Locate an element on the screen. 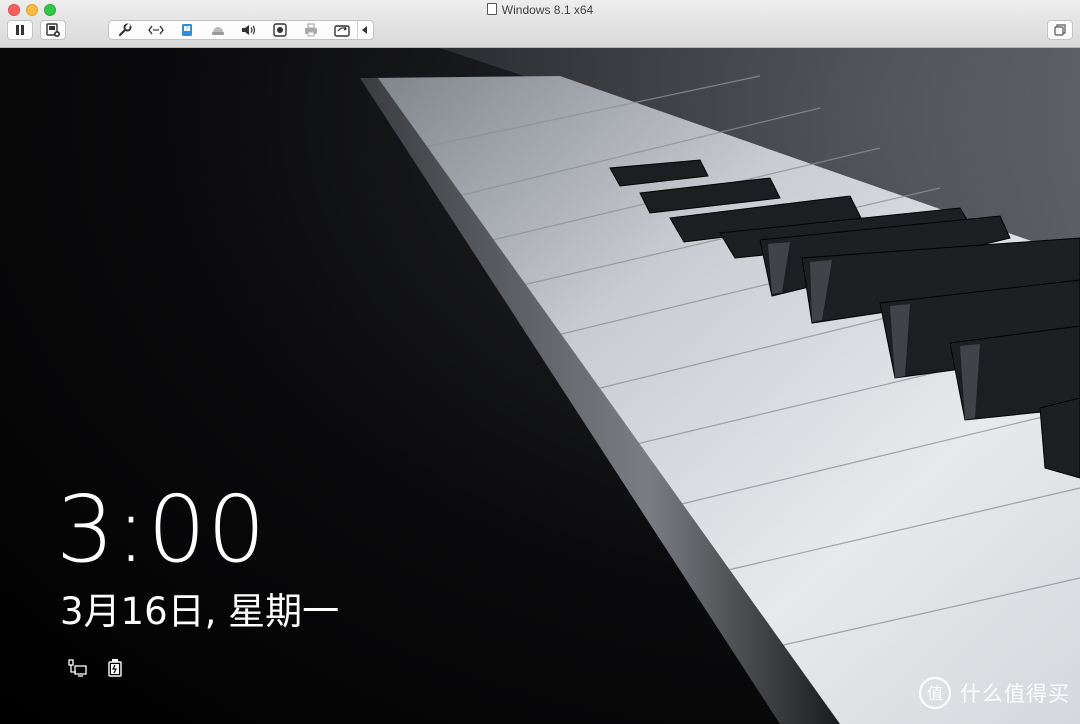 This screenshot has width=1080, height=724. shared-folder-icon is located at coordinates (341, 30).